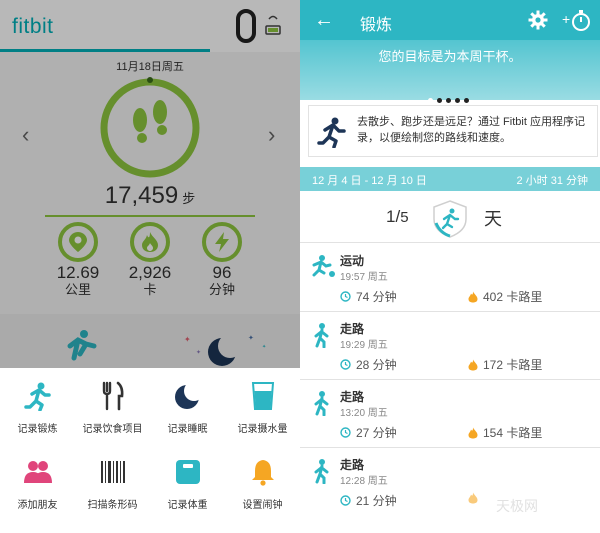 This screenshot has height=533, width=600. Describe the element at coordinates (397, 216) in the screenshot. I see `progress-fraction: 1/5` at that location.